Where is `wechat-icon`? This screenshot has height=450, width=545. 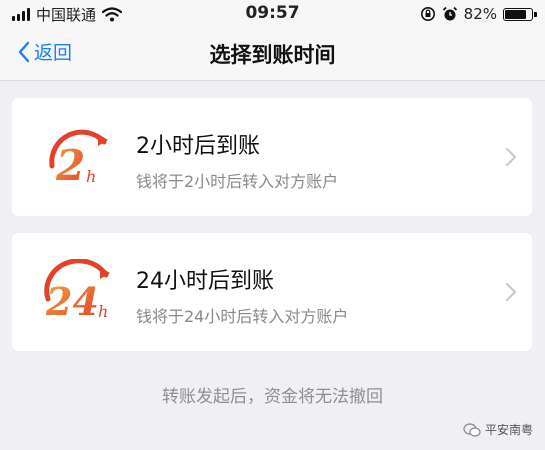
wechat-icon is located at coordinates (472, 429).